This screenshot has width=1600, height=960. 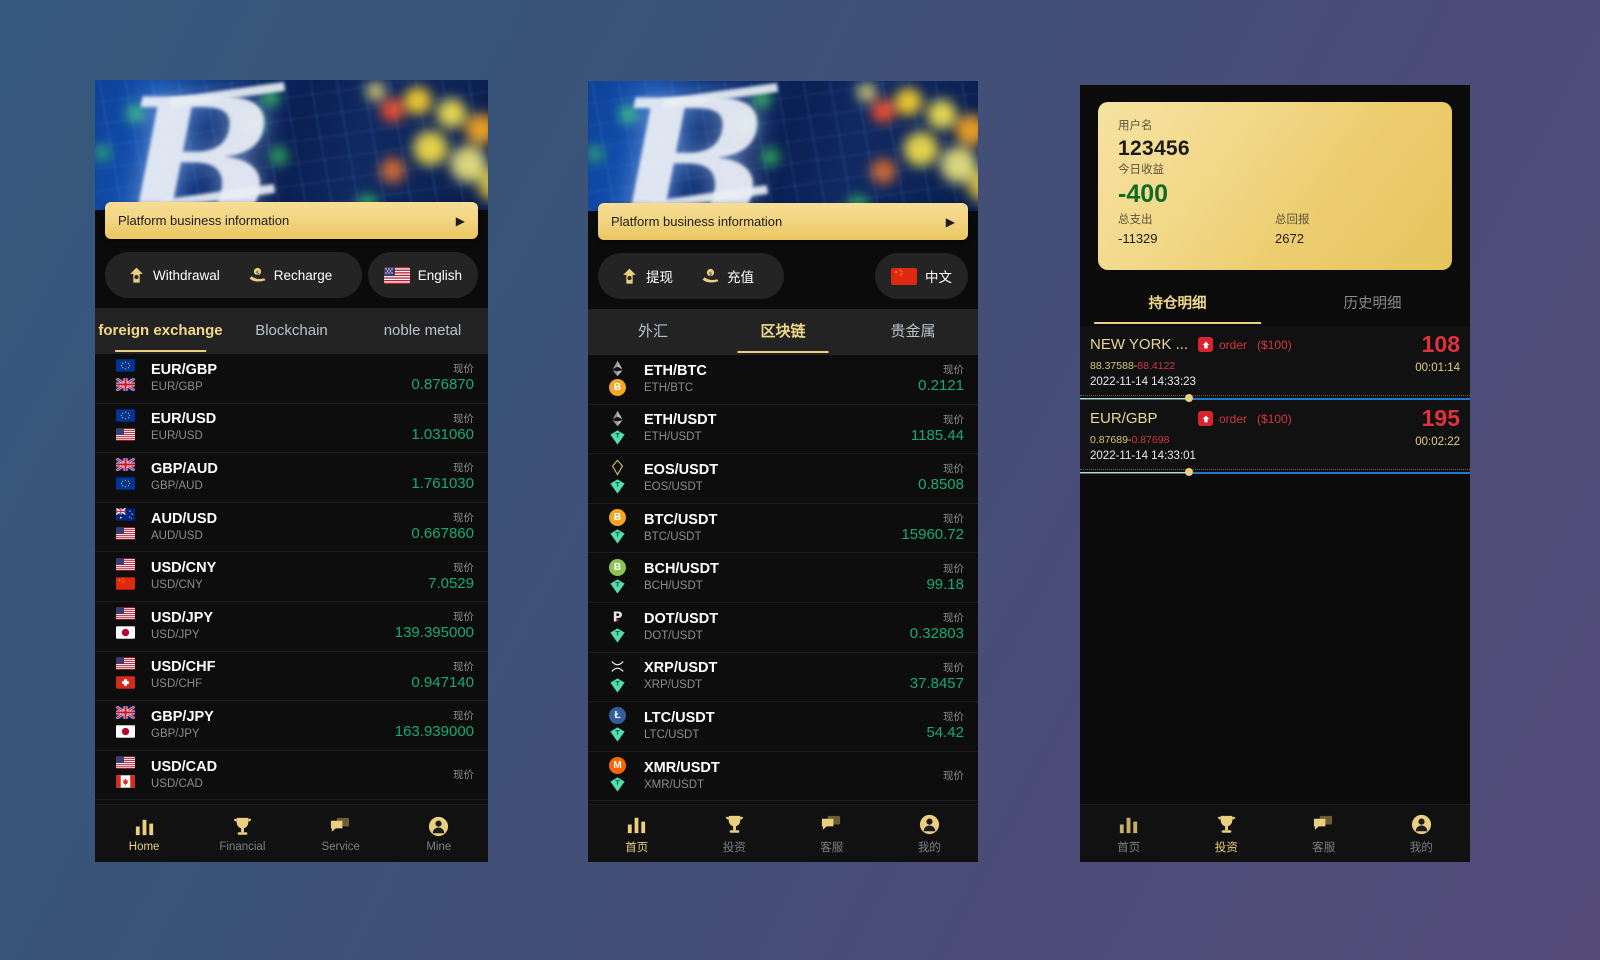 What do you see at coordinates (257, 274) in the screenshot?
I see `recharge-hand-icon: $` at bounding box center [257, 274].